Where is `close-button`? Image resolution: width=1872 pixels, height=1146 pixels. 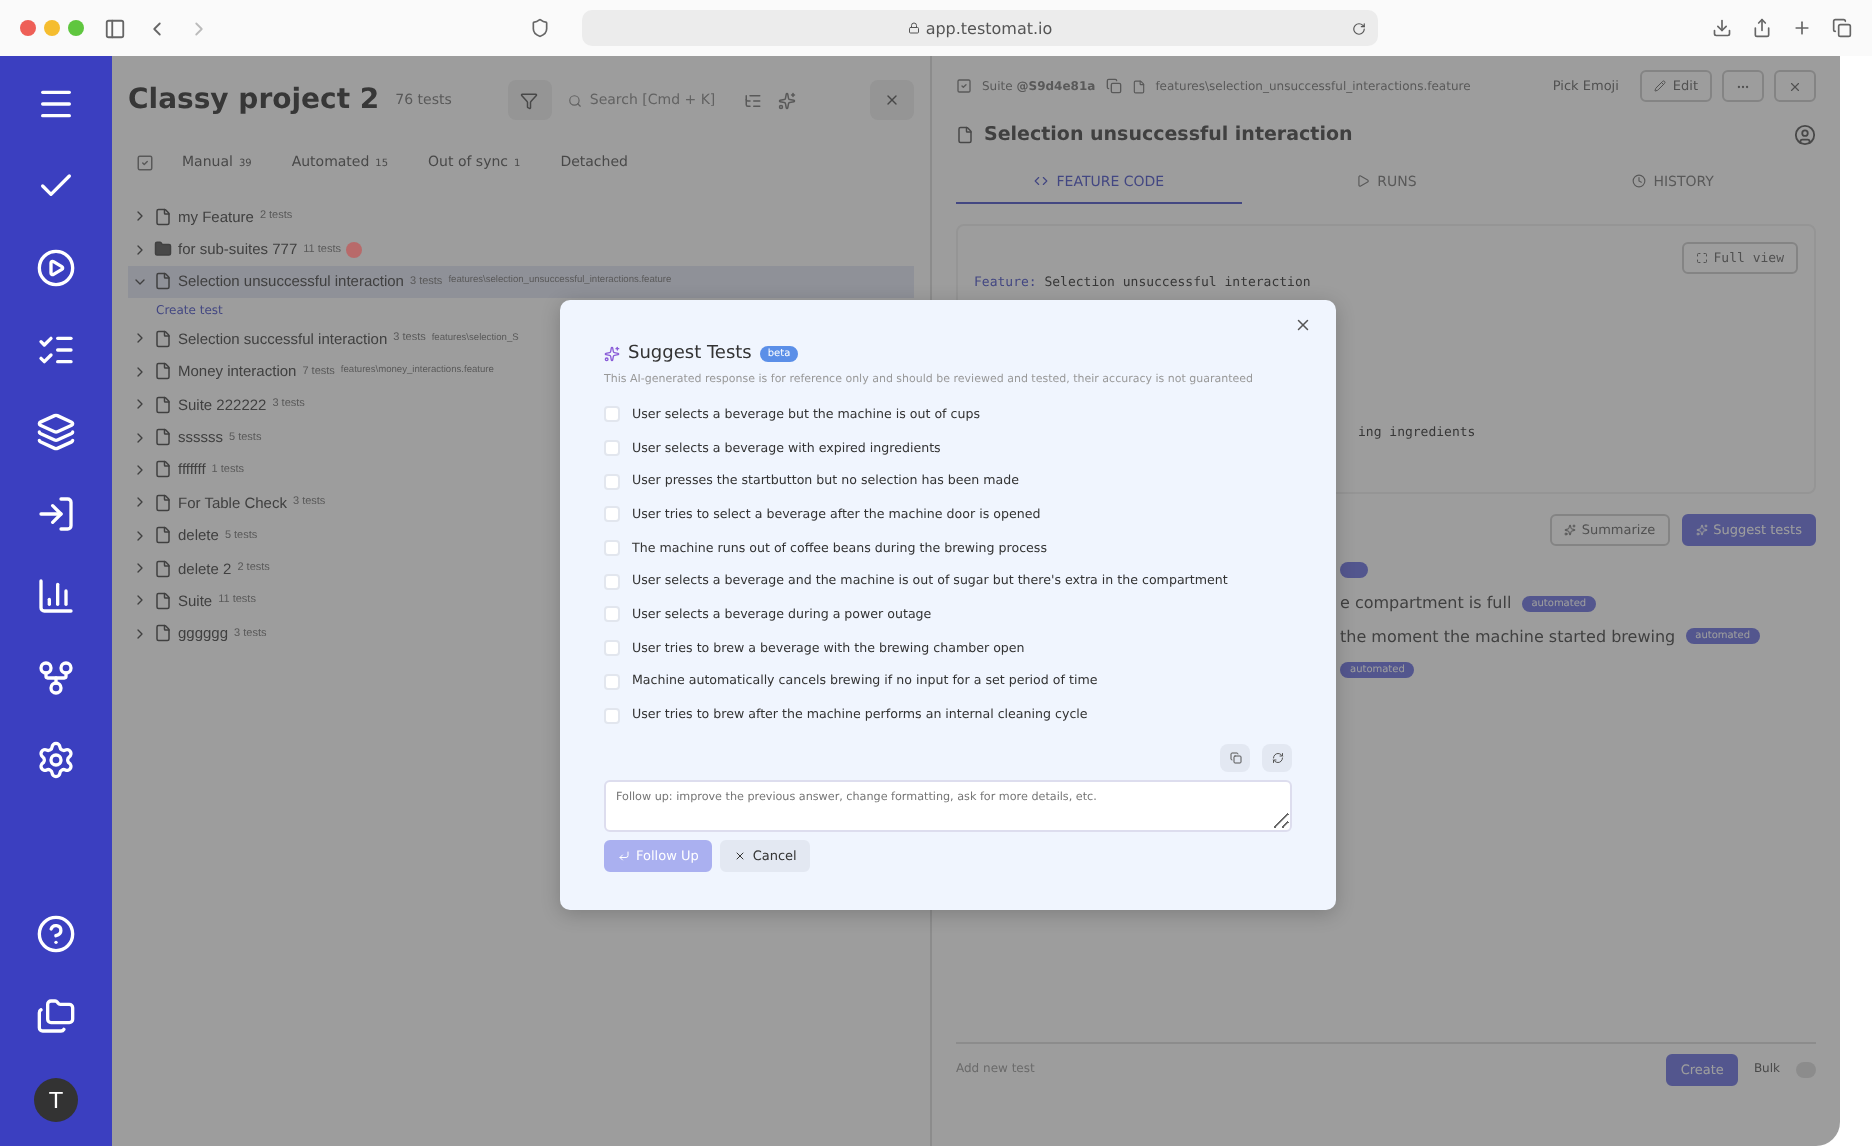 close-button is located at coordinates (1303, 325).